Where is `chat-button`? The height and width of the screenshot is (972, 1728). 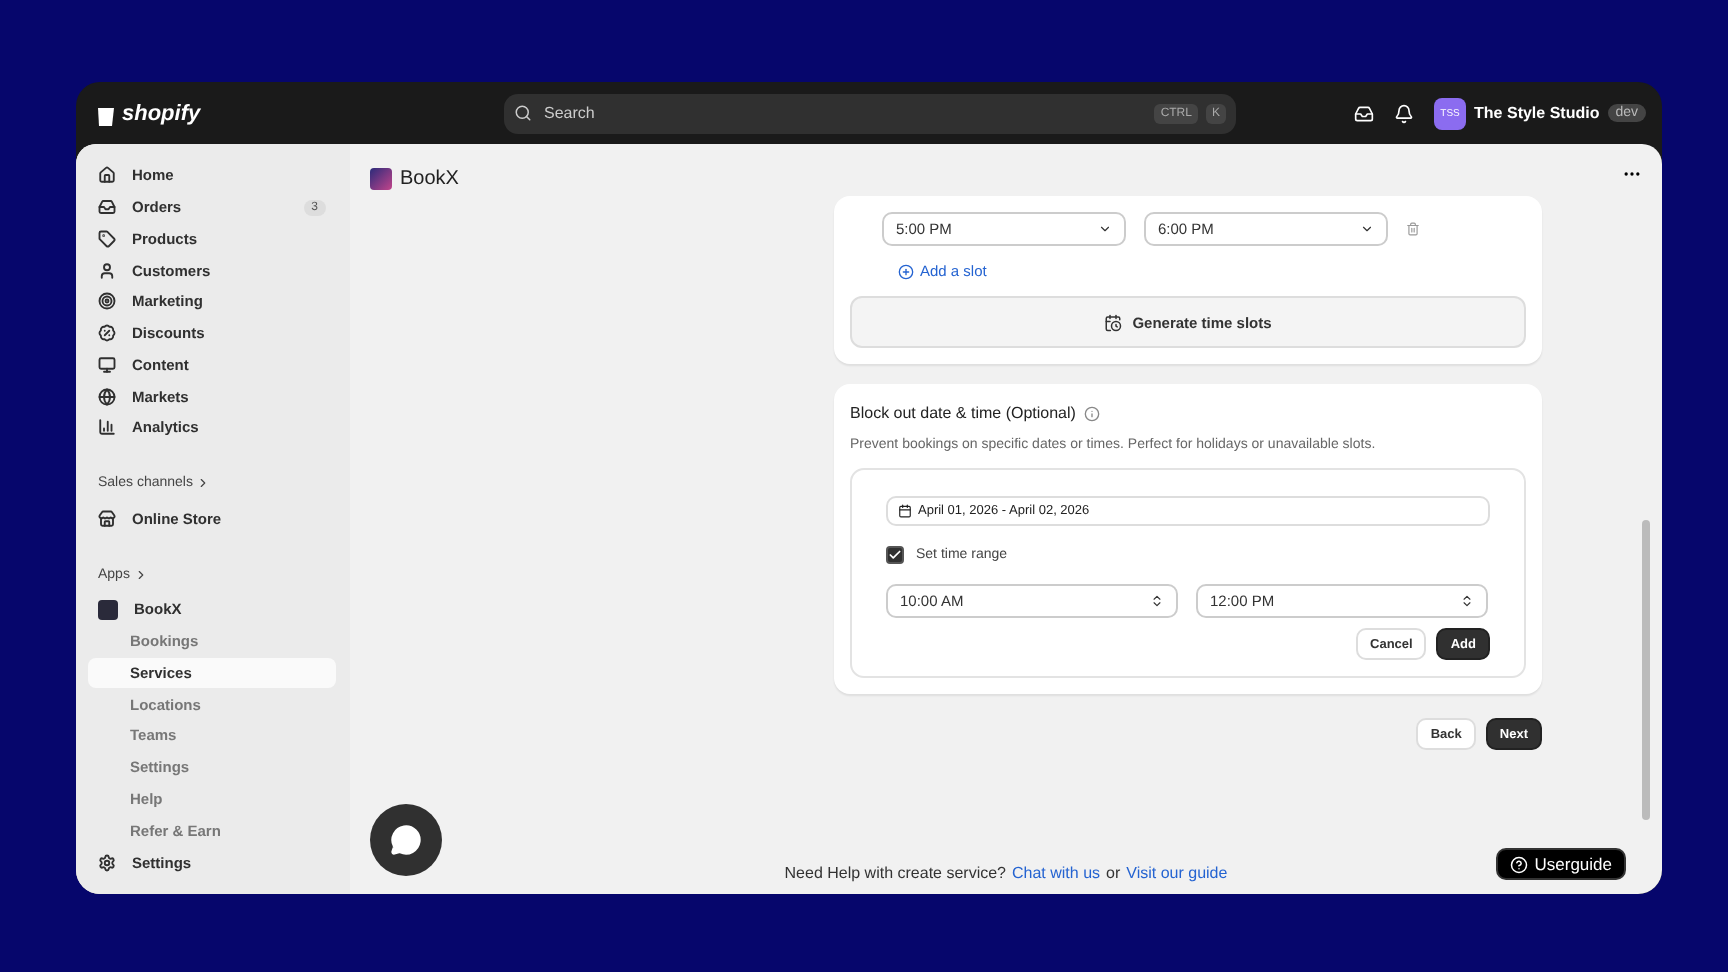
chat-button is located at coordinates (406, 840).